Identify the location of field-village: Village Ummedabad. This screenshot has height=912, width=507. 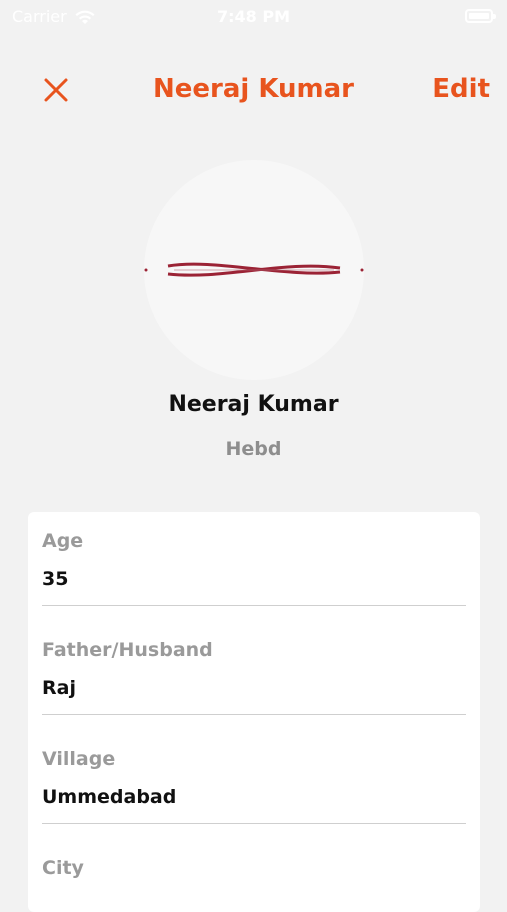
(254, 778).